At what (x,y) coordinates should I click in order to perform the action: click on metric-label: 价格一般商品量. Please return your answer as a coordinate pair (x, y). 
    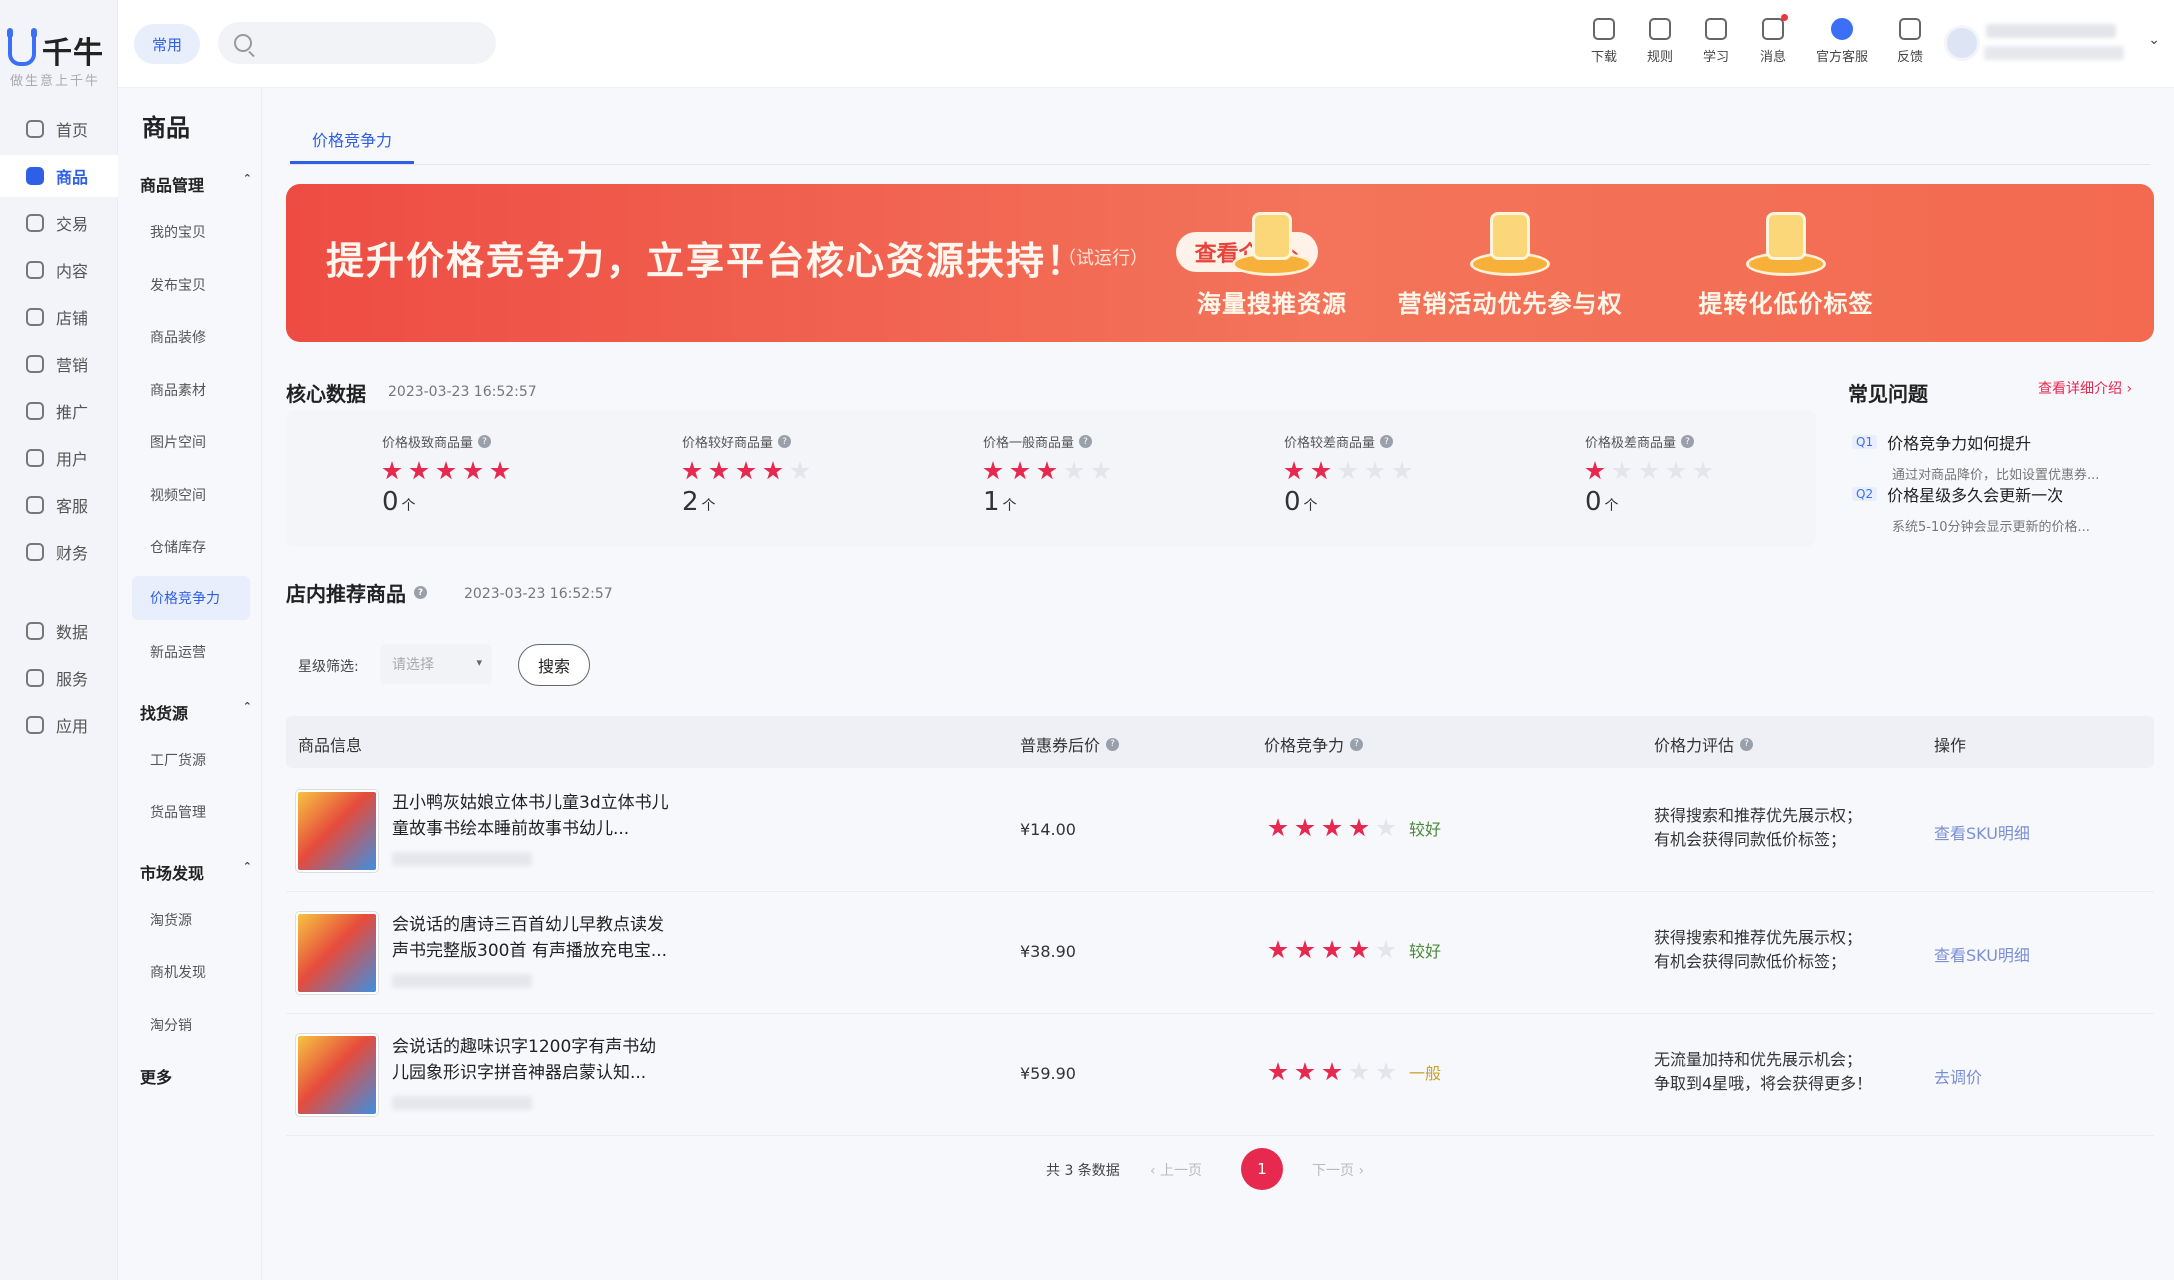
    Looking at the image, I should click on (1029, 443).